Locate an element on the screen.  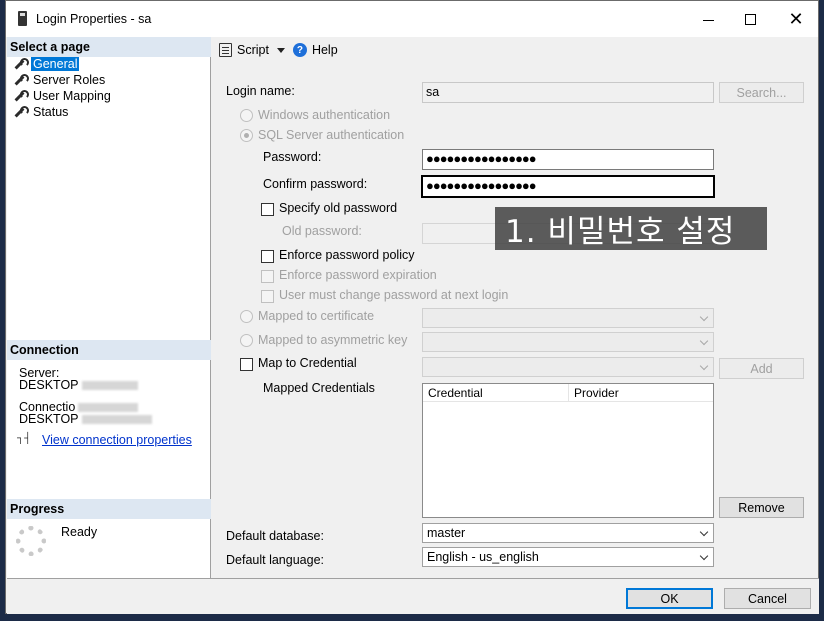
maximize-icon is located at coordinates (750, 19).